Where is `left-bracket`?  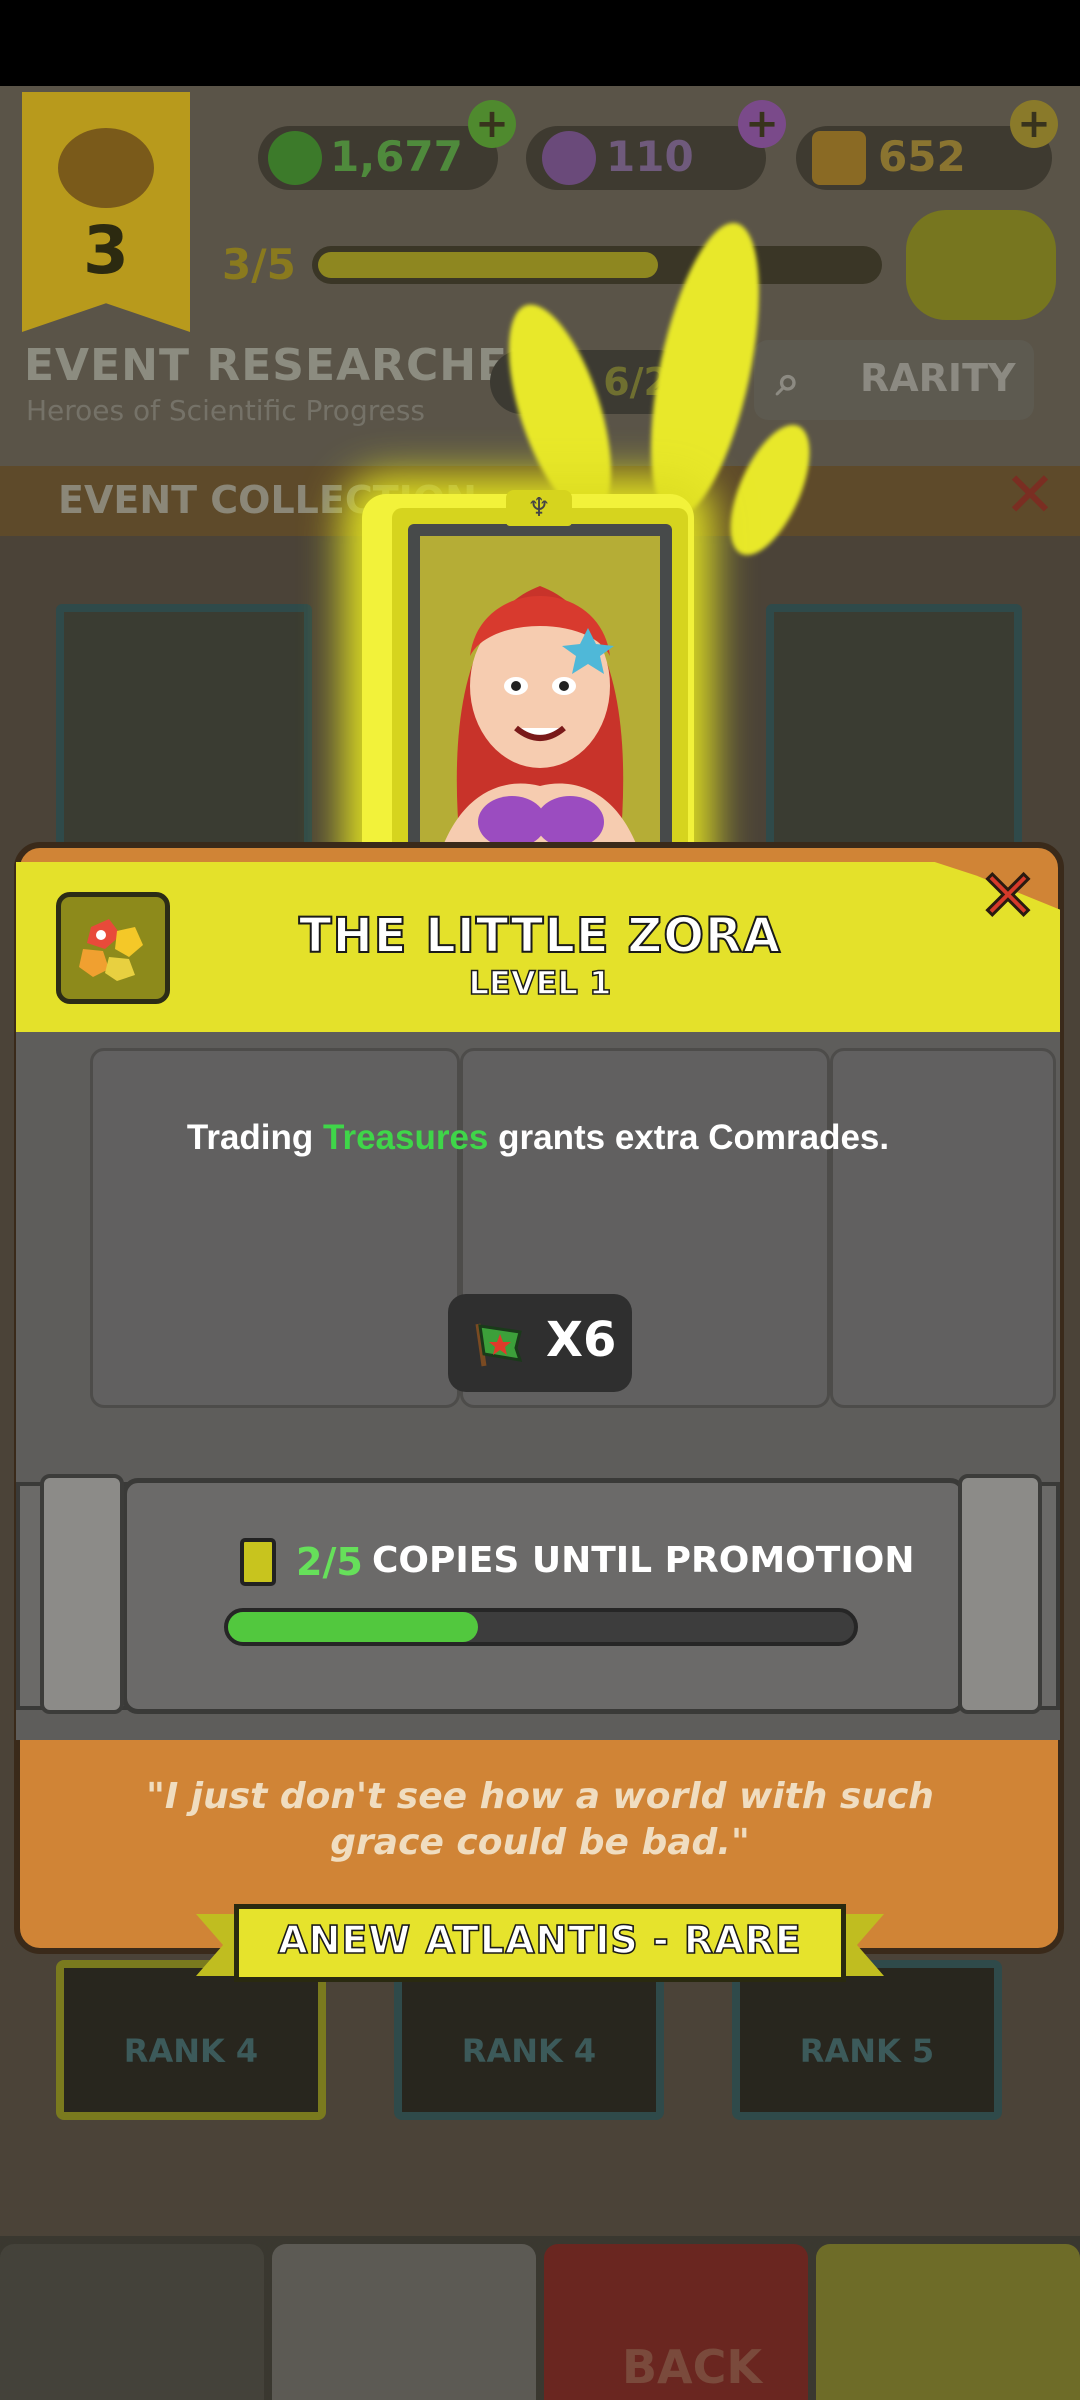
left-bracket is located at coordinates (82, 1594).